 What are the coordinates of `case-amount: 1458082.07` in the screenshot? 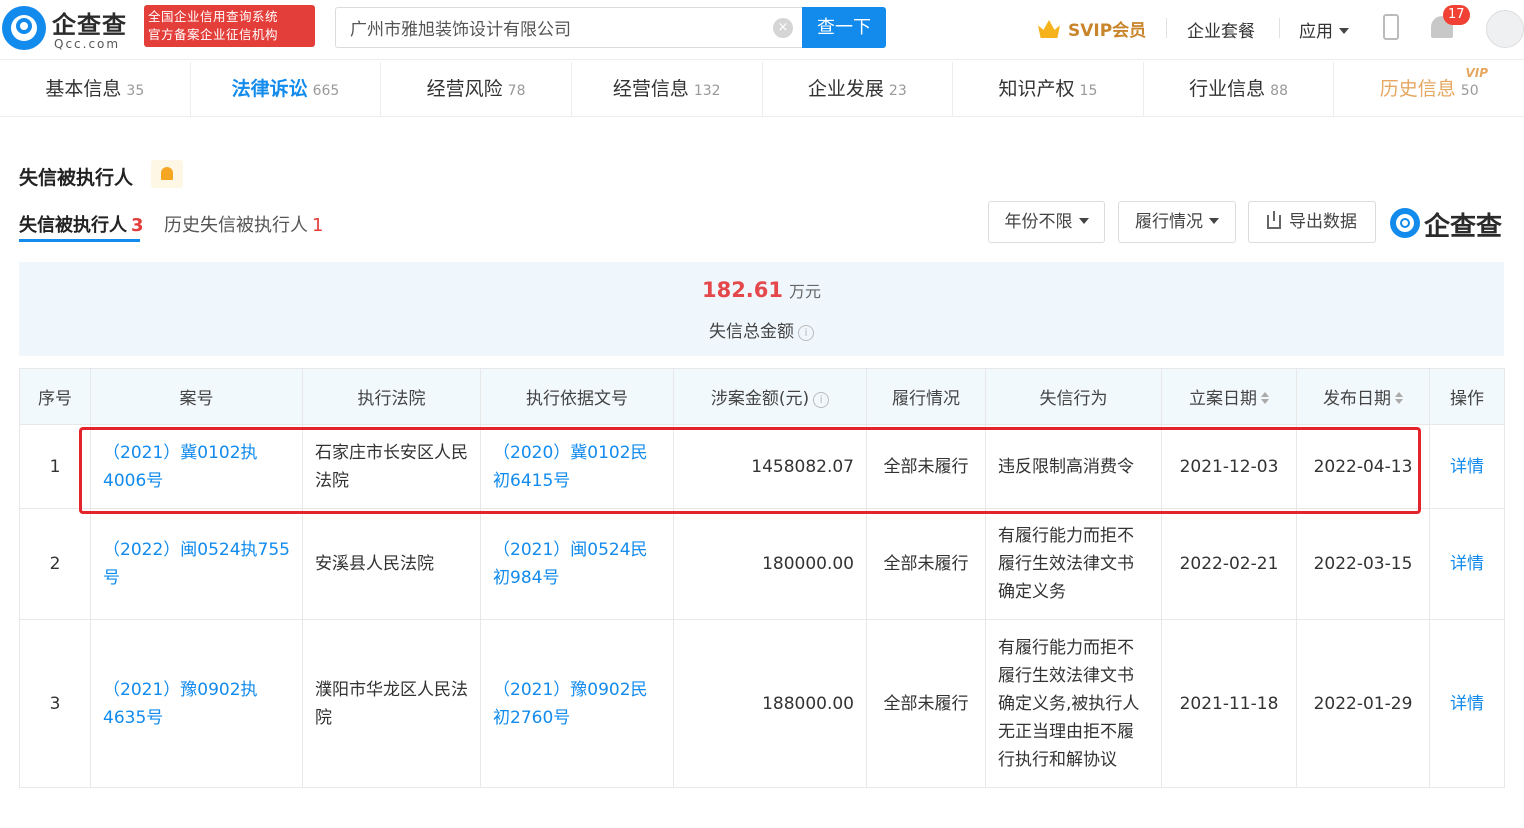 It's located at (770, 466).